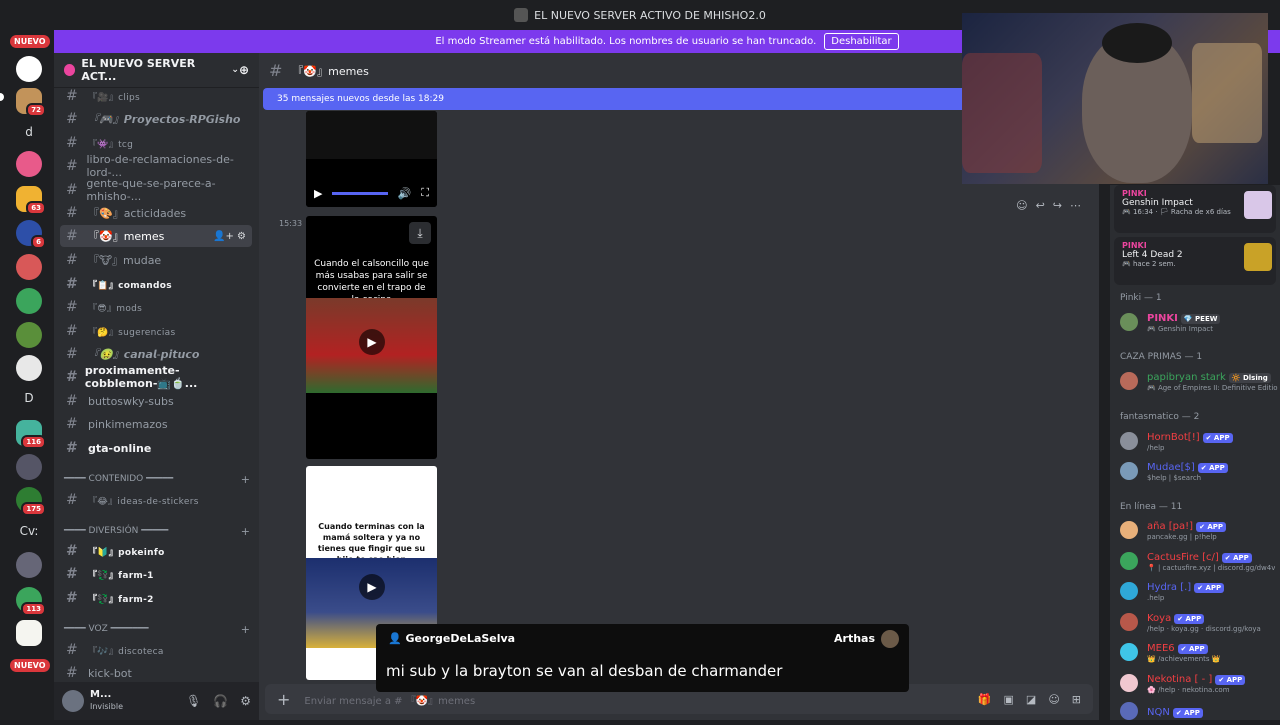  What do you see at coordinates (1115, 98) in the screenshot?
I see `webcam-overlay` at bounding box center [1115, 98].